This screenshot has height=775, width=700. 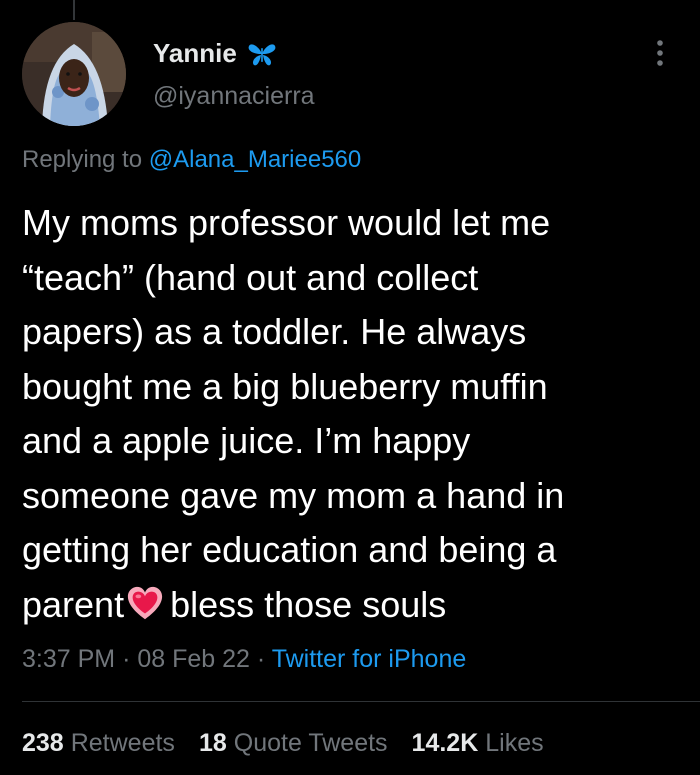 I want to click on more-options-icon, so click(x=660, y=53).